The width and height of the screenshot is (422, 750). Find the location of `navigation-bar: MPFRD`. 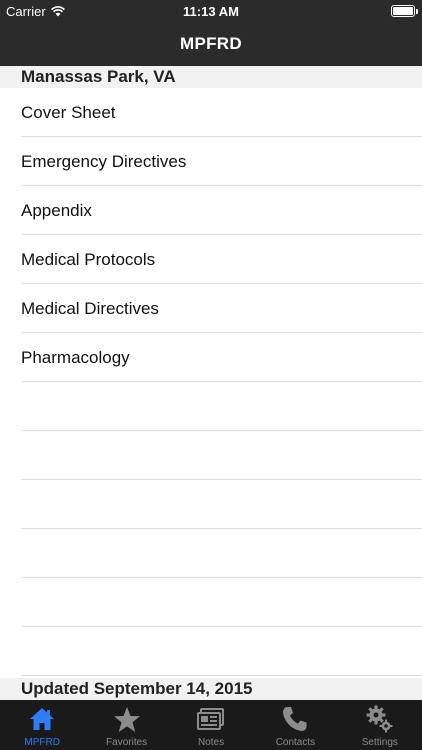

navigation-bar: MPFRD is located at coordinates (211, 44).